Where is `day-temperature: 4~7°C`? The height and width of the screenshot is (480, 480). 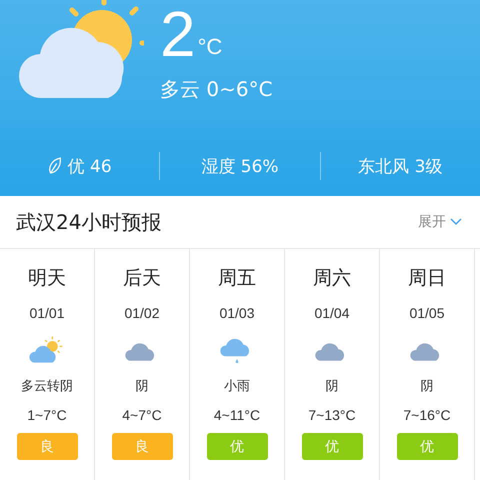
day-temperature: 4~7°C is located at coordinates (142, 415).